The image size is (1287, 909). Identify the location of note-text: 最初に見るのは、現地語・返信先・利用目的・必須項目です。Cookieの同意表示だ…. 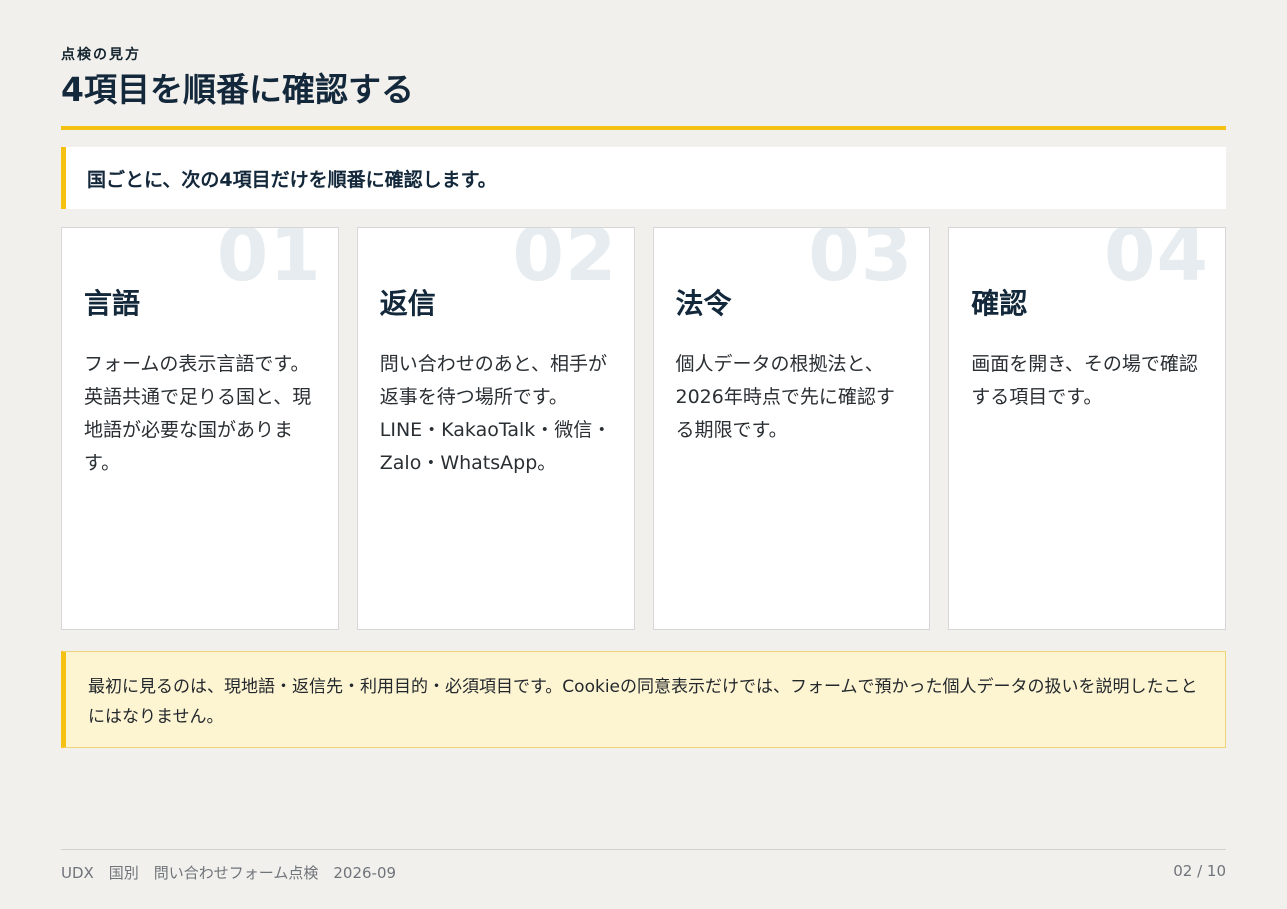
(643, 702).